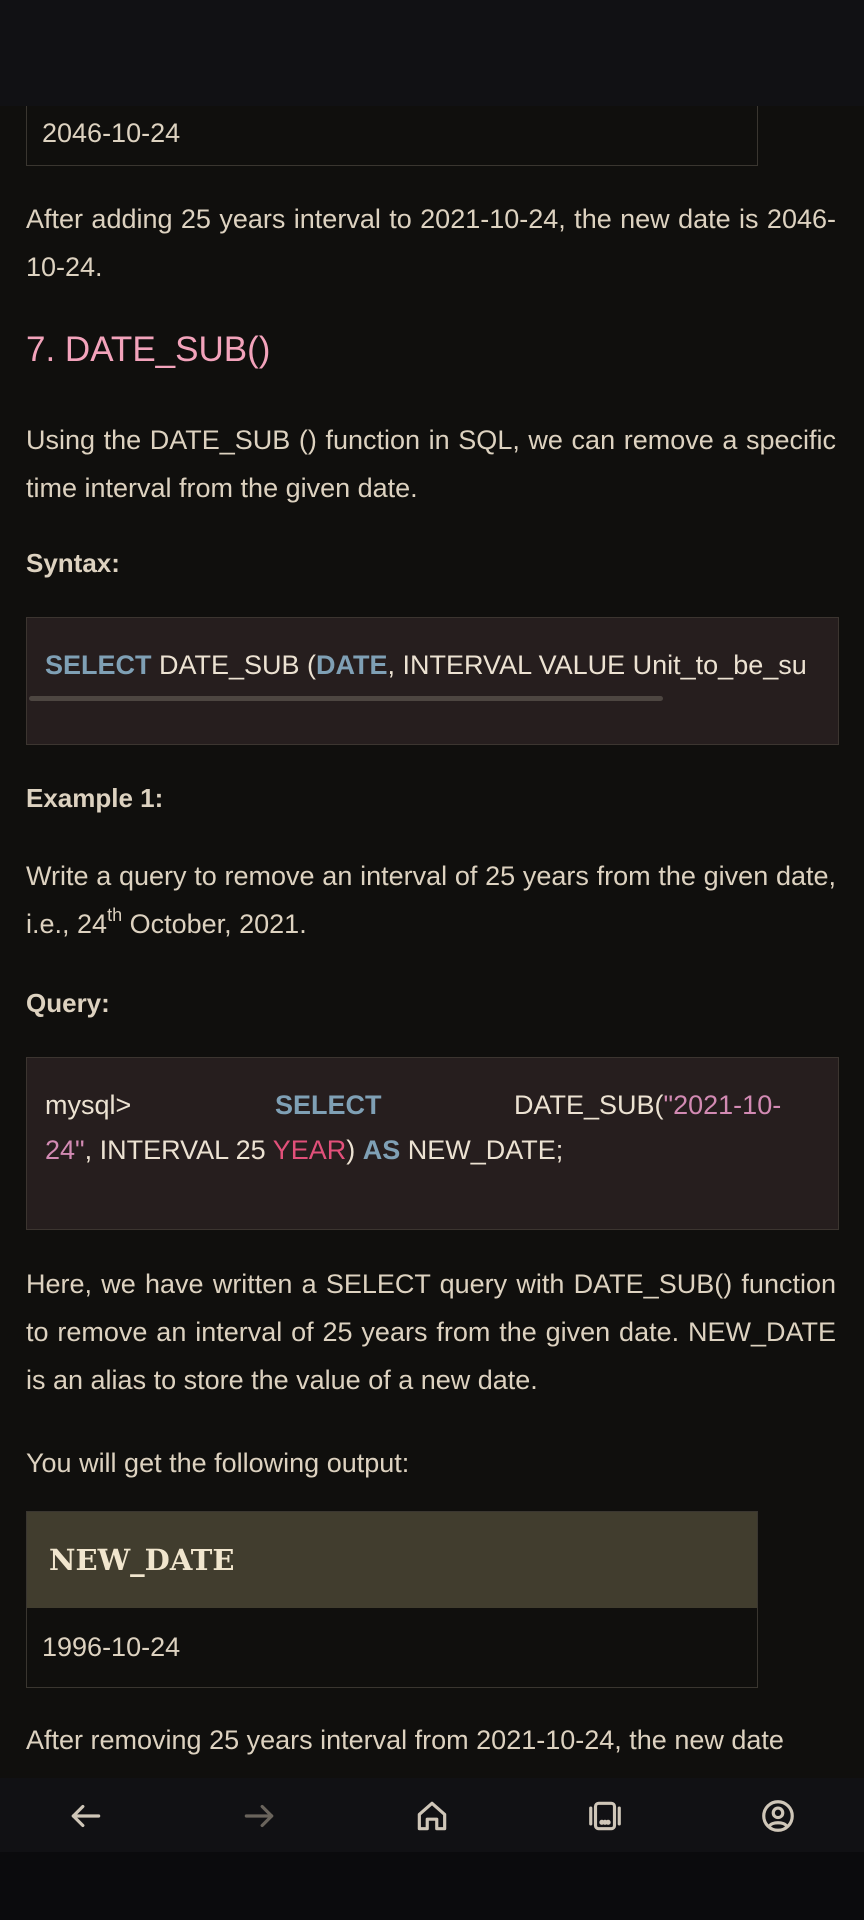 The width and height of the screenshot is (864, 1920). I want to click on tabs-button, so click(605, 1816).